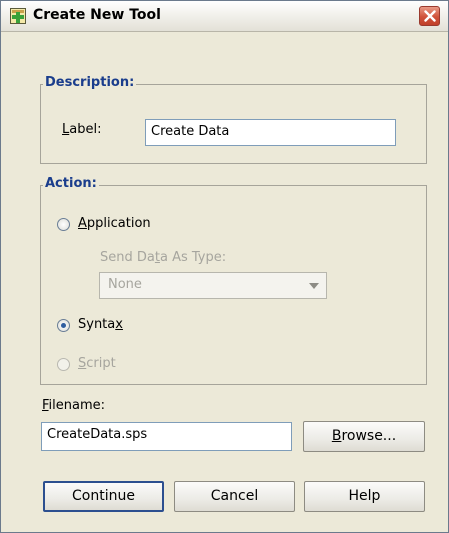  Describe the element at coordinates (74, 405) in the screenshot. I see `filename-label: Filename:` at that location.